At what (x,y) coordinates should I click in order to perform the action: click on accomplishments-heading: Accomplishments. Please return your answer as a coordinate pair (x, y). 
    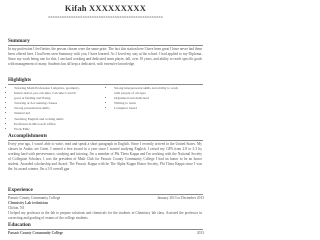
    Looking at the image, I should click on (28, 136).